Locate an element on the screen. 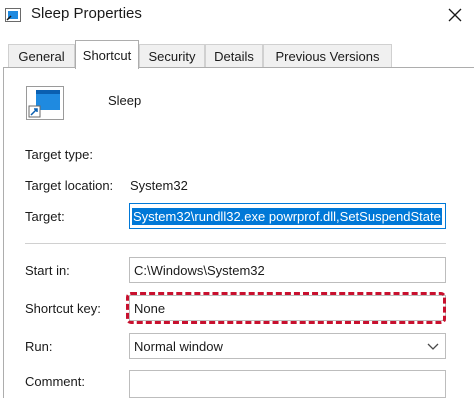  run-label: Run: is located at coordinates (39, 346).